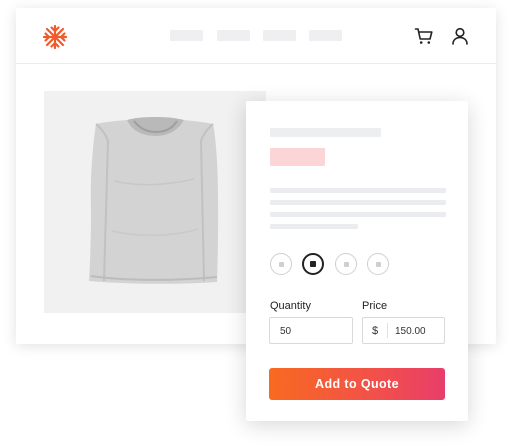 Image resolution: width=512 pixels, height=448 pixels. What do you see at coordinates (375, 306) in the screenshot?
I see `price-label: Price` at bounding box center [375, 306].